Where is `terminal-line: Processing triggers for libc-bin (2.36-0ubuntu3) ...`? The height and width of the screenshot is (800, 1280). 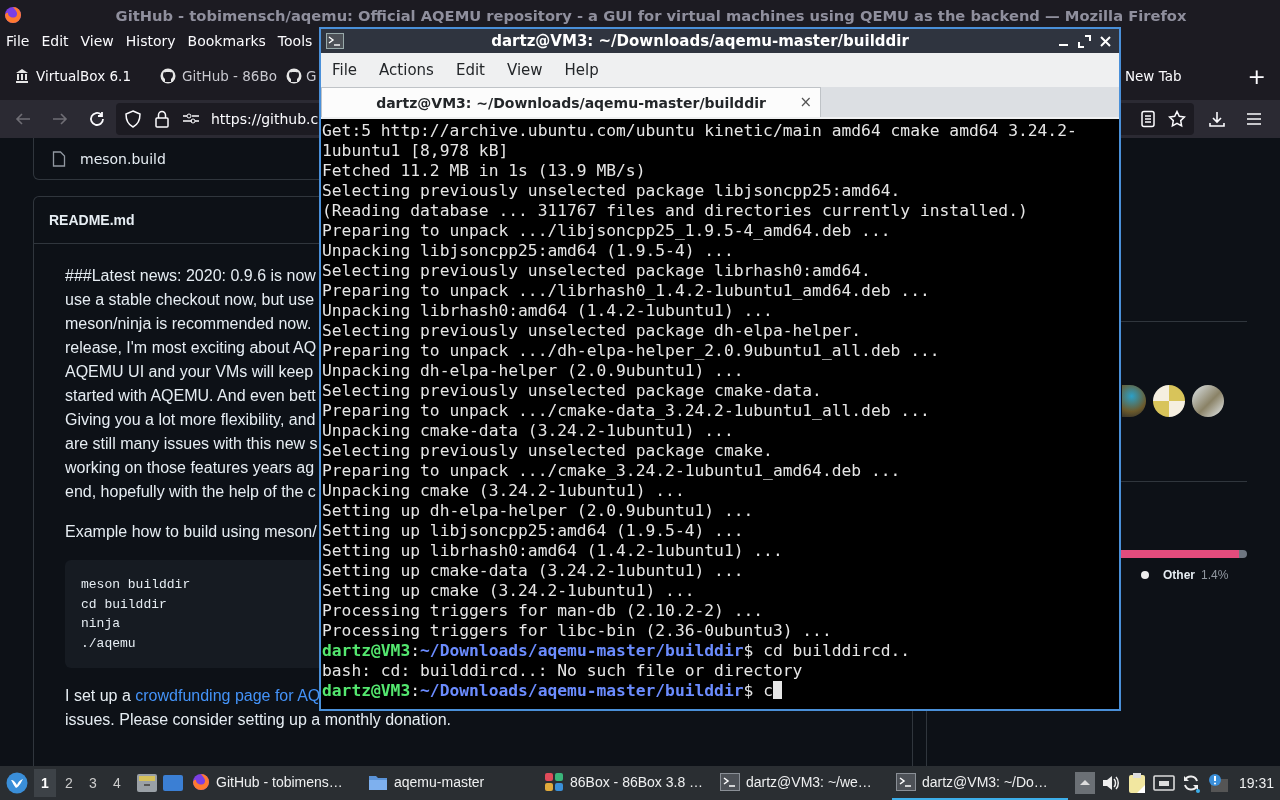 terminal-line: Processing triggers for libc-bin (2.36-0ubuntu3) ... is located at coordinates (577, 631).